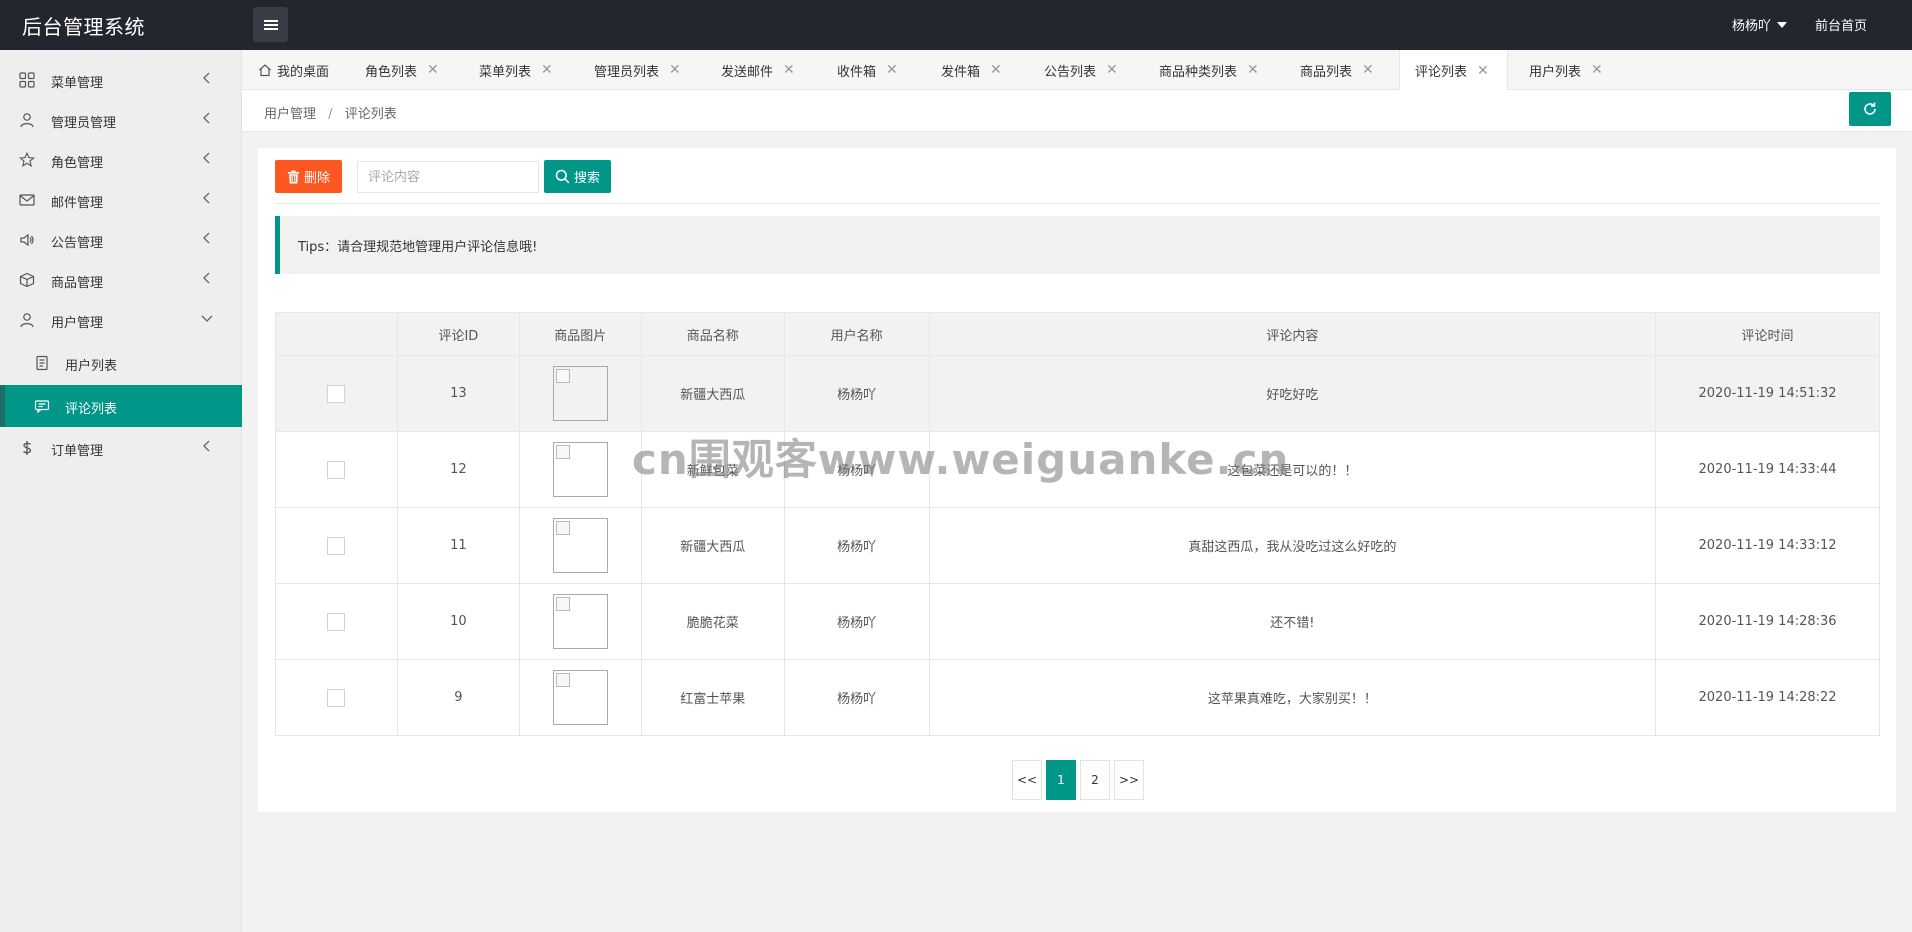 The image size is (1912, 932). What do you see at coordinates (27, 200) in the screenshot?
I see `mail-icon` at bounding box center [27, 200].